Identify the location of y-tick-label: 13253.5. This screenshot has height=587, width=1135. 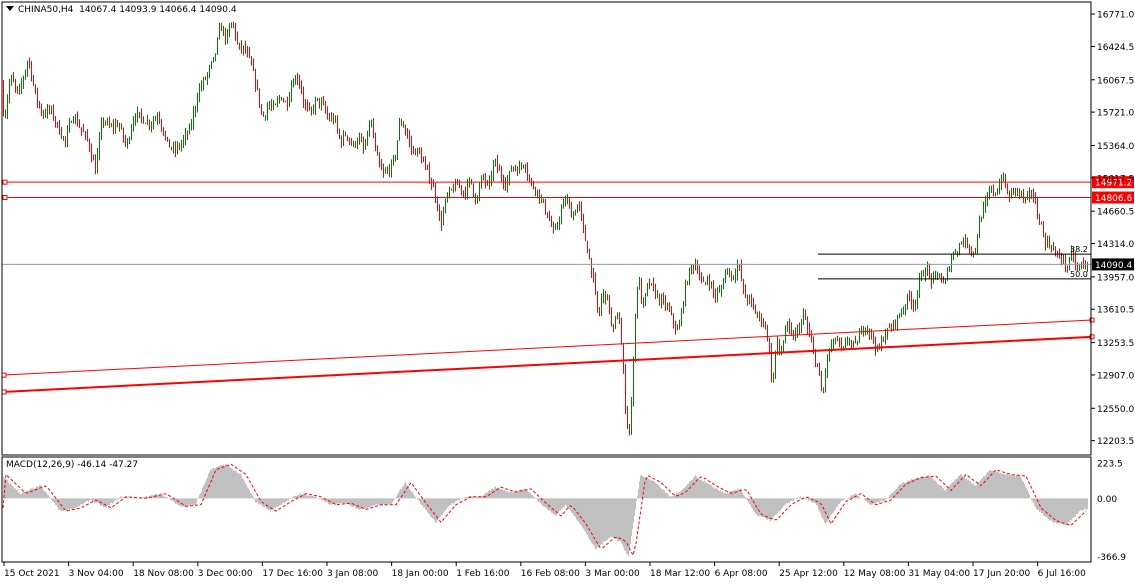
(1115, 344).